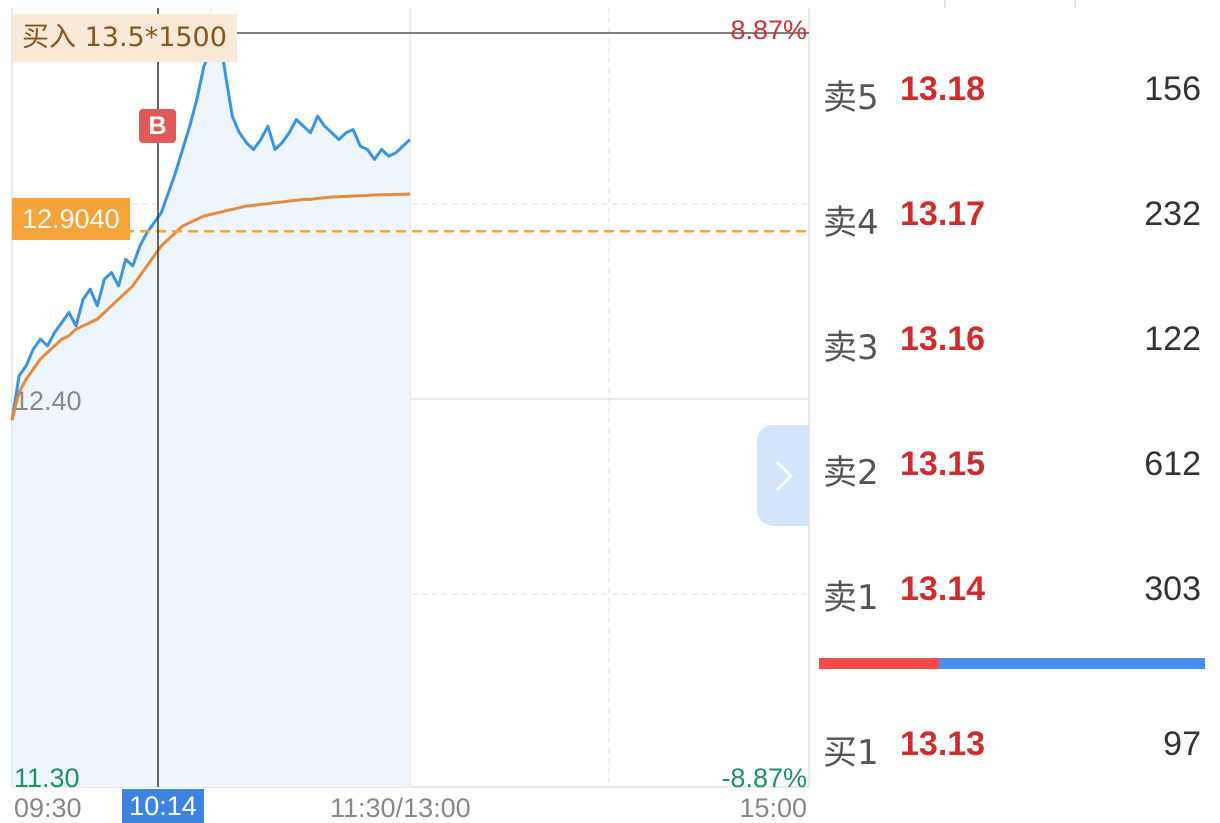  I want to click on order-volume: 303, so click(1172, 589).